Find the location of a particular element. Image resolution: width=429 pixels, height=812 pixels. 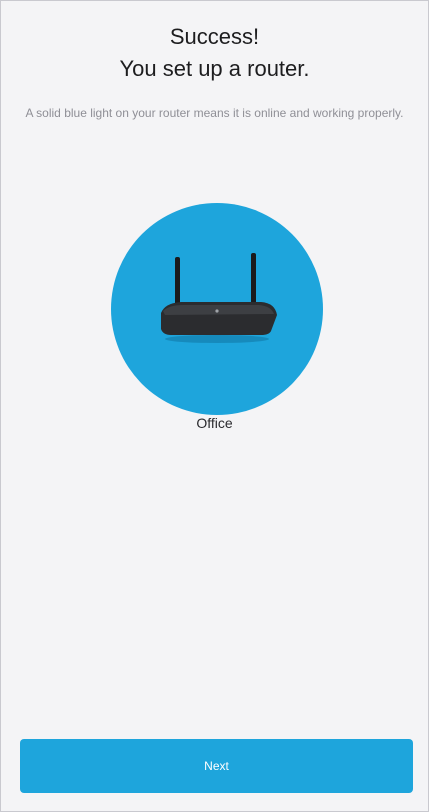

success-heading: Success! You set up a router. is located at coordinates (214, 53).